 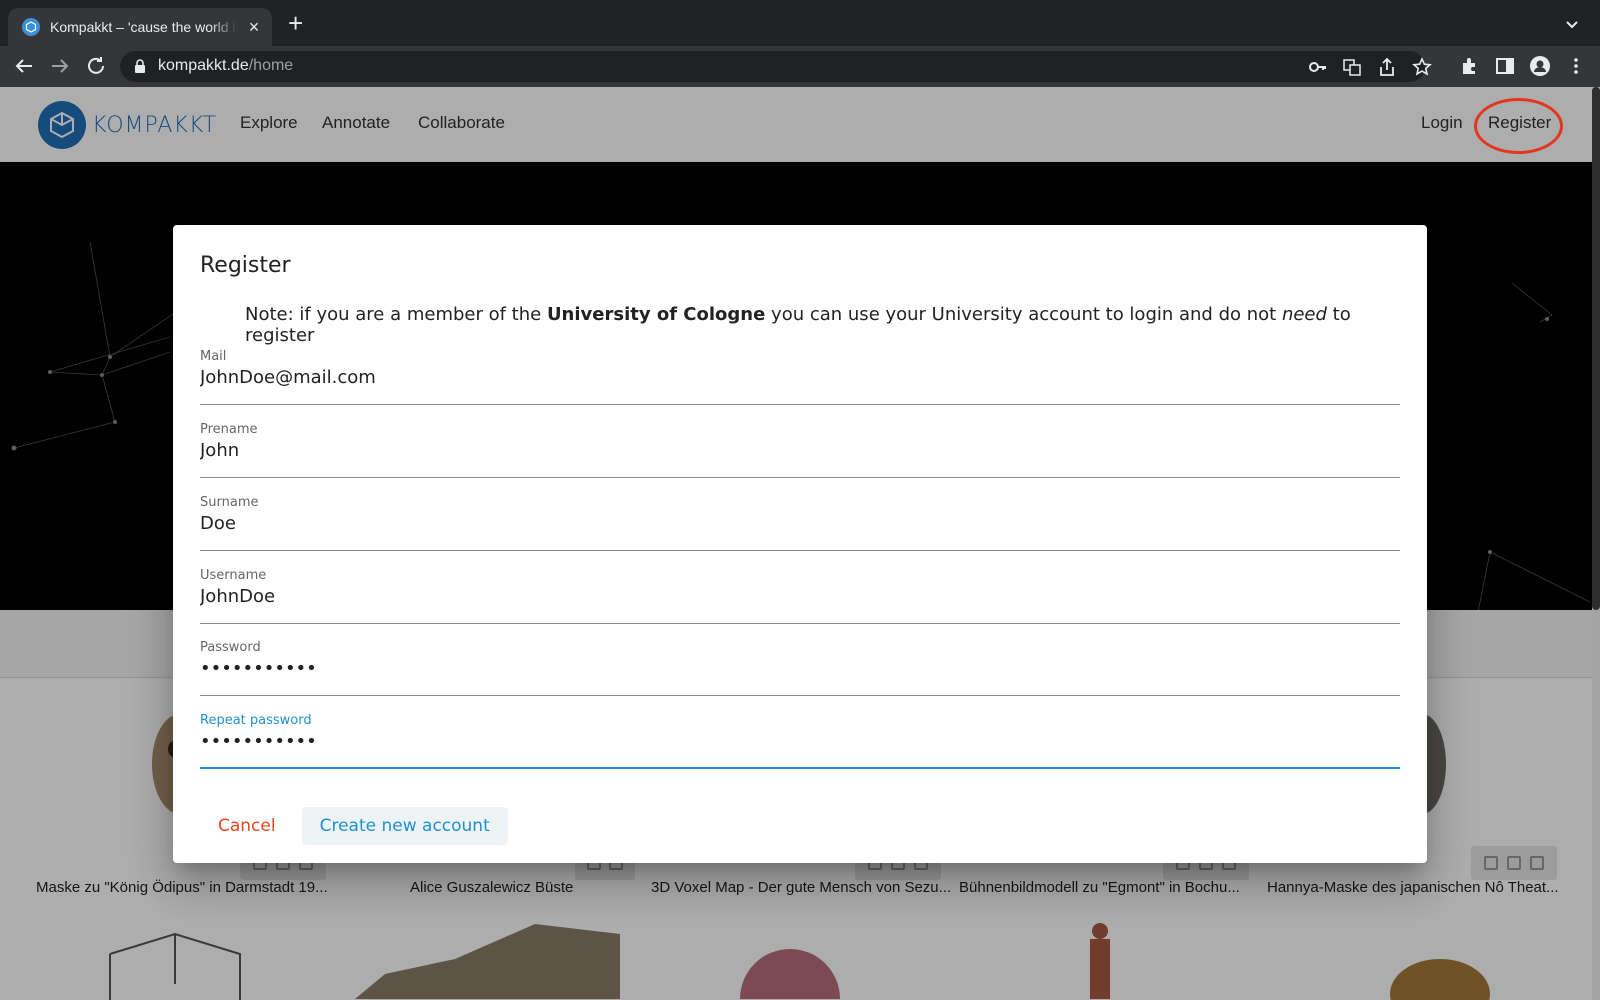 I want to click on lock-icon, so click(x=140, y=66).